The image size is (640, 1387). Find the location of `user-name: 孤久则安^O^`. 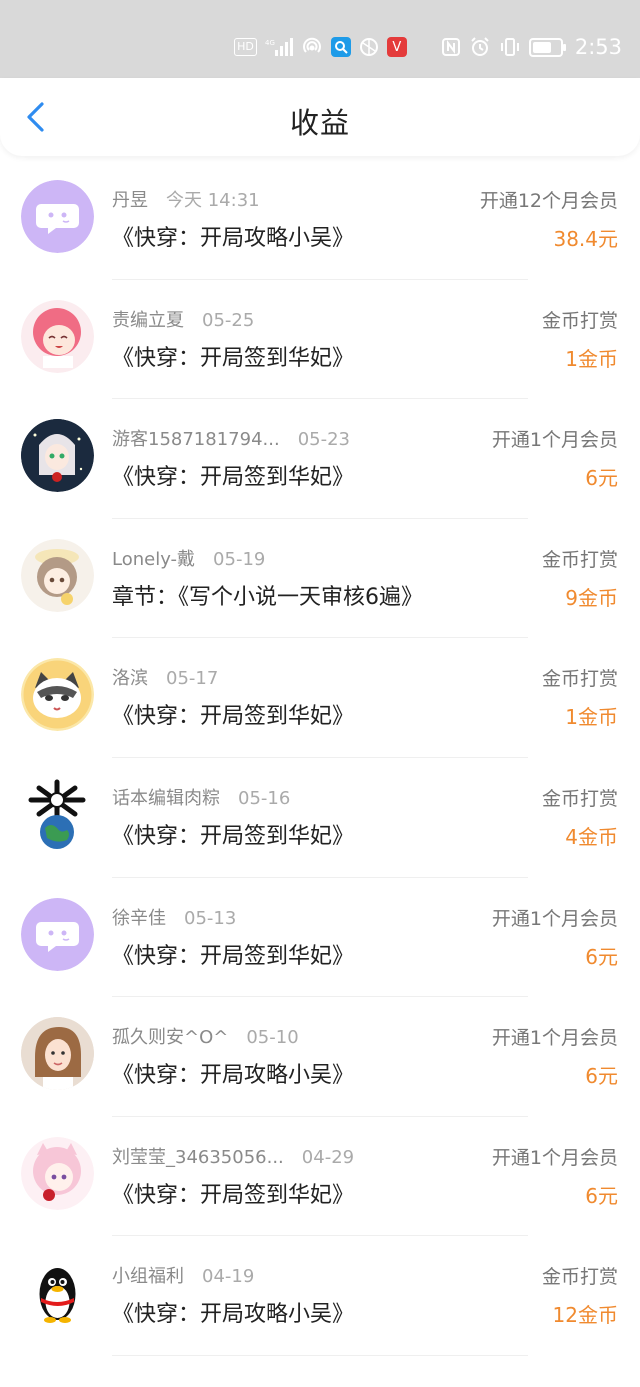

user-name: 孤久则安^O^ is located at coordinates (170, 1038).